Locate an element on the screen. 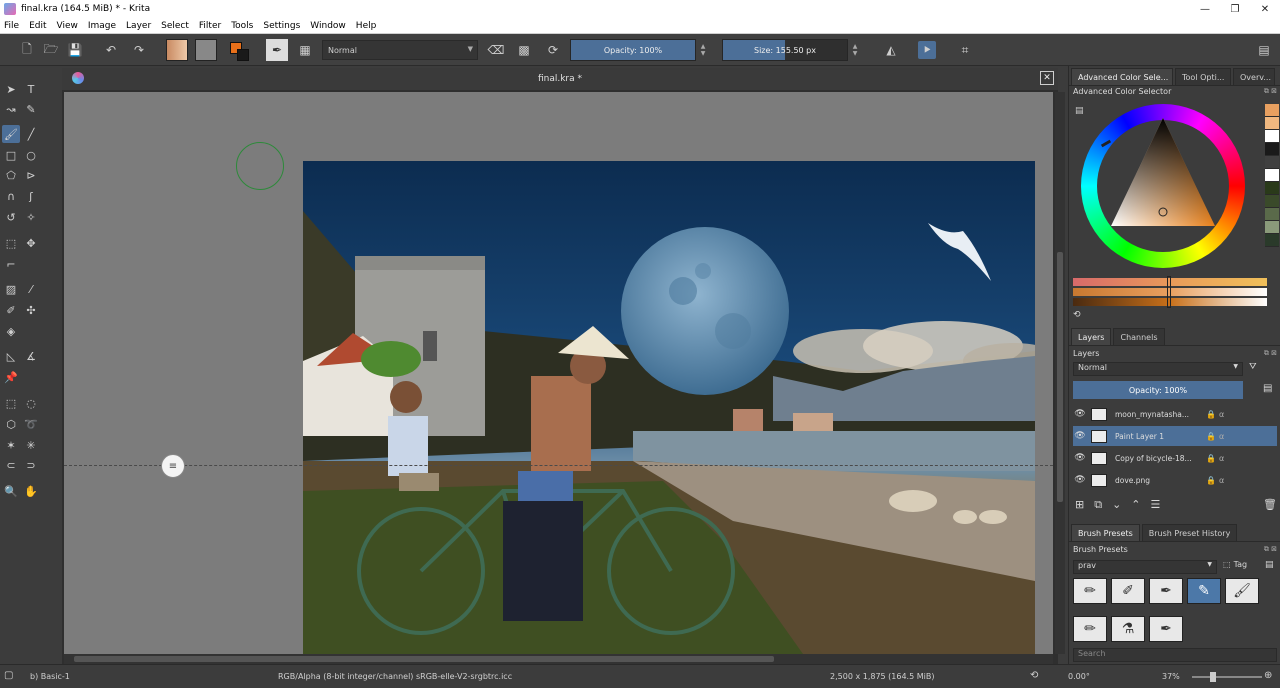  fg-bg-color-selector is located at coordinates (240, 51).